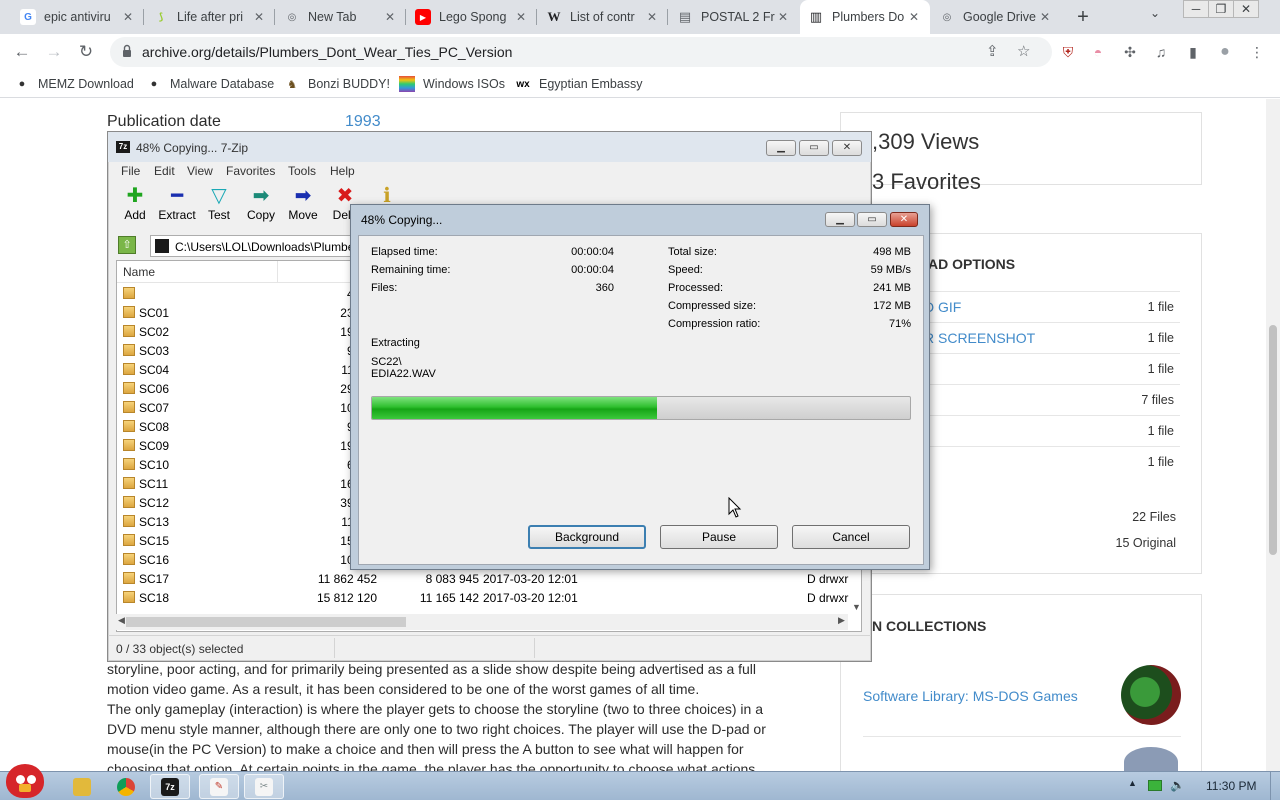 The height and width of the screenshot is (800, 1280). What do you see at coordinates (250, 171) in the screenshot?
I see `menu-favorites: Favorites` at bounding box center [250, 171].